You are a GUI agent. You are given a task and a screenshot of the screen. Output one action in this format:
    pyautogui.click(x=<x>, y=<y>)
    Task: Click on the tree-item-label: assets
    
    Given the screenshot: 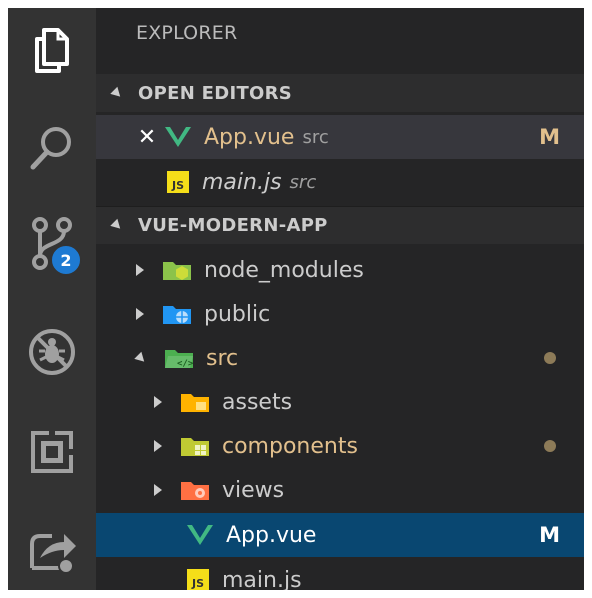 What is the action you would take?
    pyautogui.click(x=257, y=402)
    